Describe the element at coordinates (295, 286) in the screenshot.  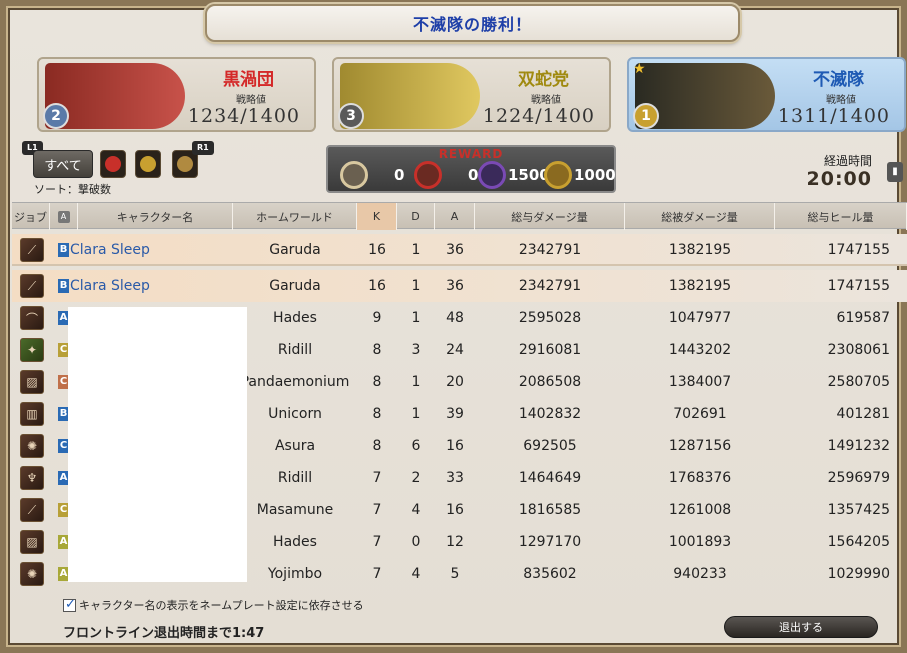
I see `home-world: Garuda` at that location.